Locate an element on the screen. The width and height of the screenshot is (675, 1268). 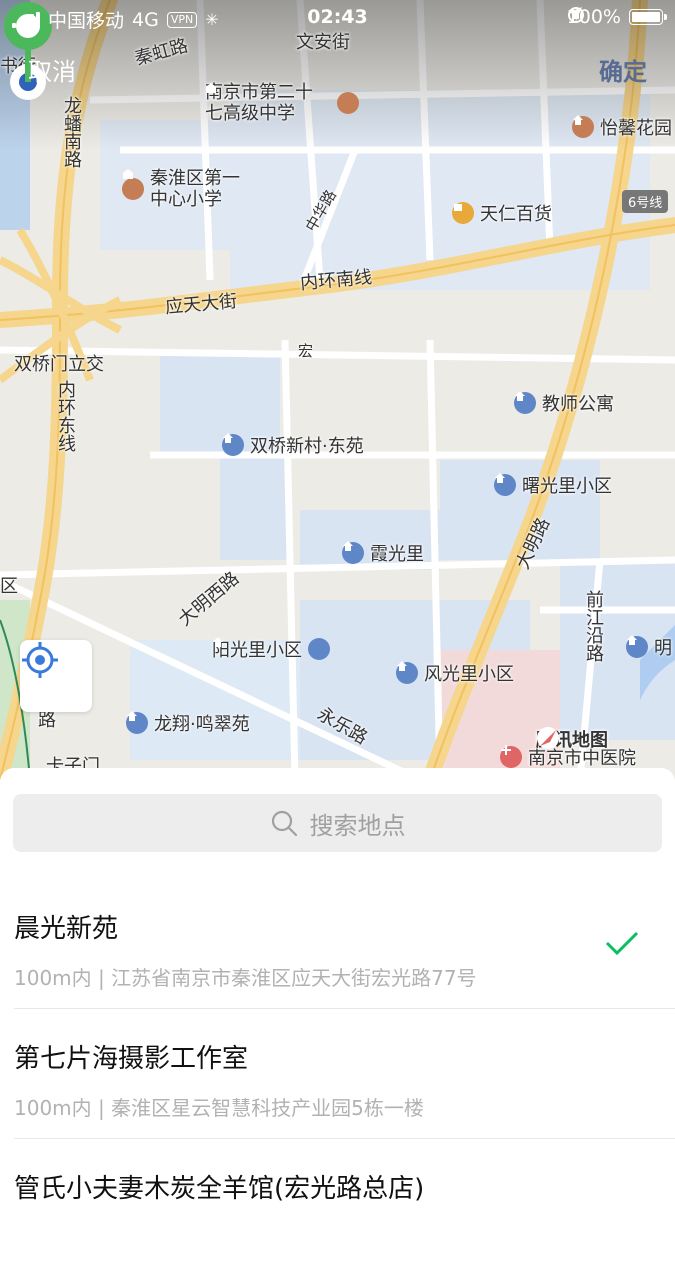
poi-residential: 龙翔·鸣翠苑 is located at coordinates (188, 723).